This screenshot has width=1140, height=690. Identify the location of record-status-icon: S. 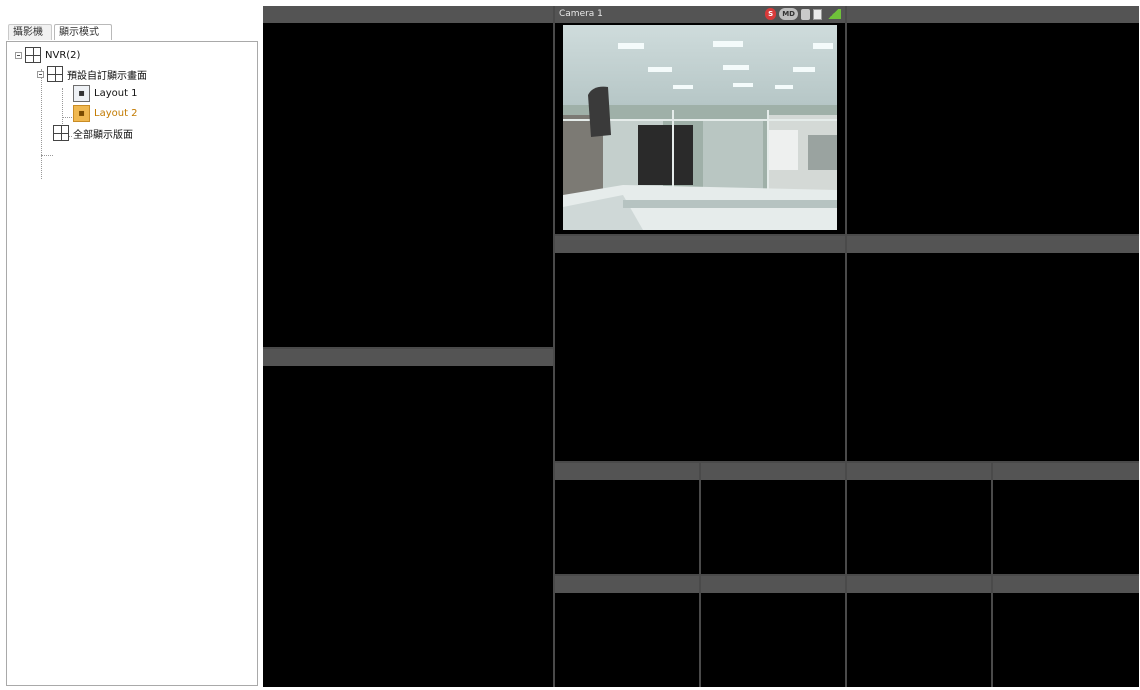
(771, 14).